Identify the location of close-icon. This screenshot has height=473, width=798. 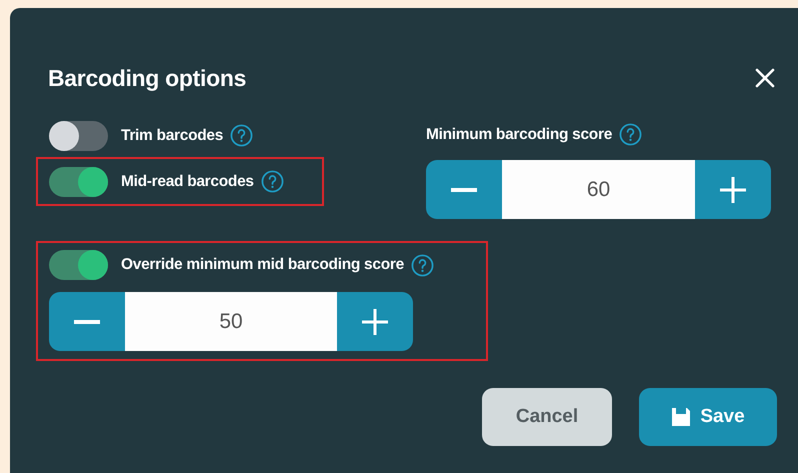
(765, 78).